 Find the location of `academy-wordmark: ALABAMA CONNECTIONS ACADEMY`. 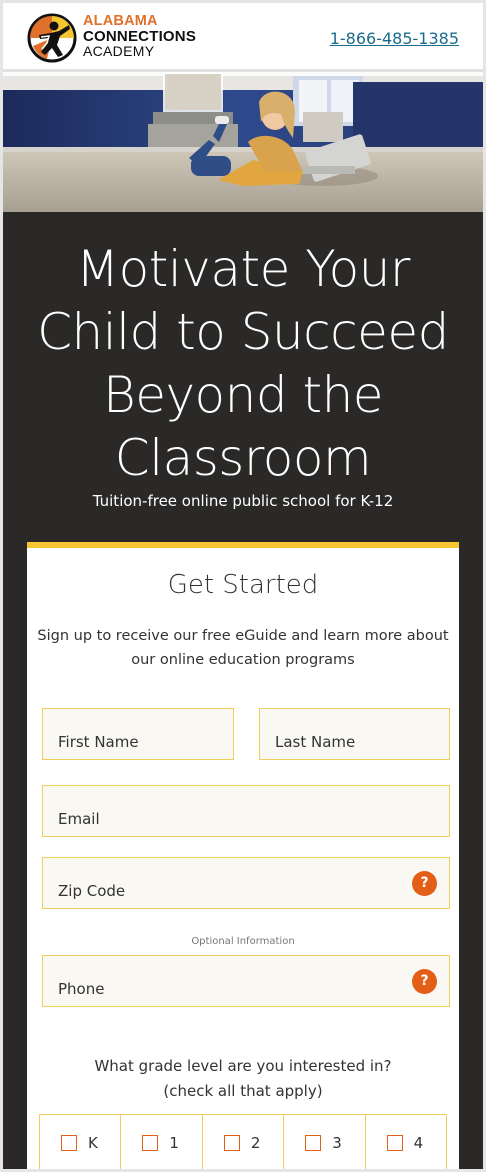

academy-wordmark: ALABAMA CONNECTIONS ACADEMY is located at coordinates (139, 36).